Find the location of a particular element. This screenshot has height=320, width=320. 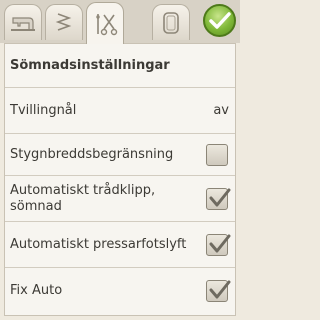

setting-stitch-width-limit: Stygnbreddsbegränsning is located at coordinates (120, 155).